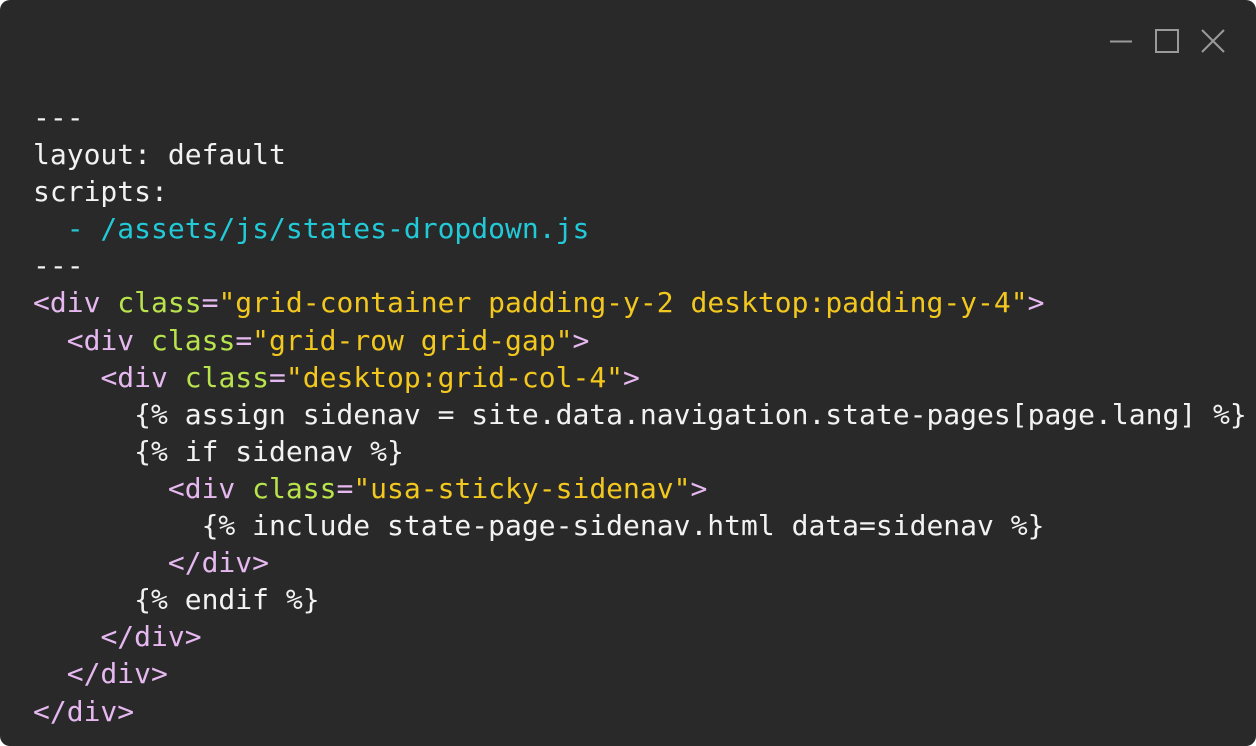 The width and height of the screenshot is (1256, 746). What do you see at coordinates (218, 451) in the screenshot?
I see `code-token: {% if sidenav %}` at bounding box center [218, 451].